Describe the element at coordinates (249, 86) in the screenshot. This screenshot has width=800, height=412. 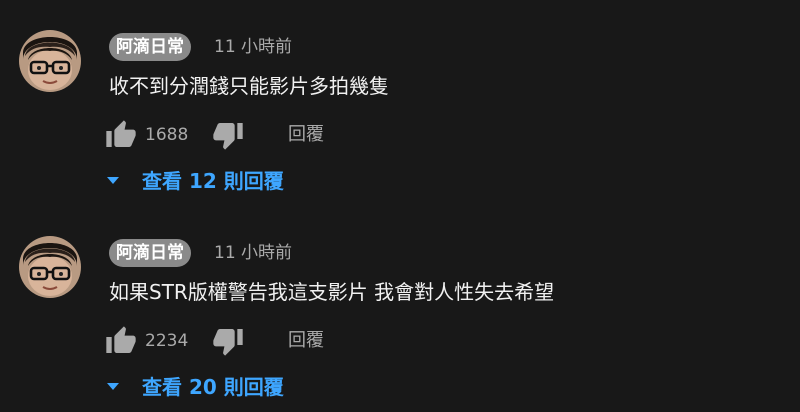
I see `comment-text: 收不到分潤錢只能影片多拍幾隻` at that location.